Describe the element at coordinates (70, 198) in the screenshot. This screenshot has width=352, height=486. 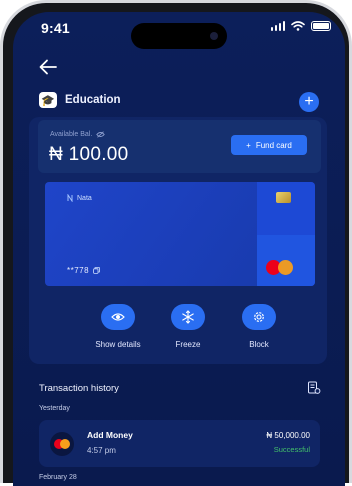
I see `brand-logo-icon` at that location.